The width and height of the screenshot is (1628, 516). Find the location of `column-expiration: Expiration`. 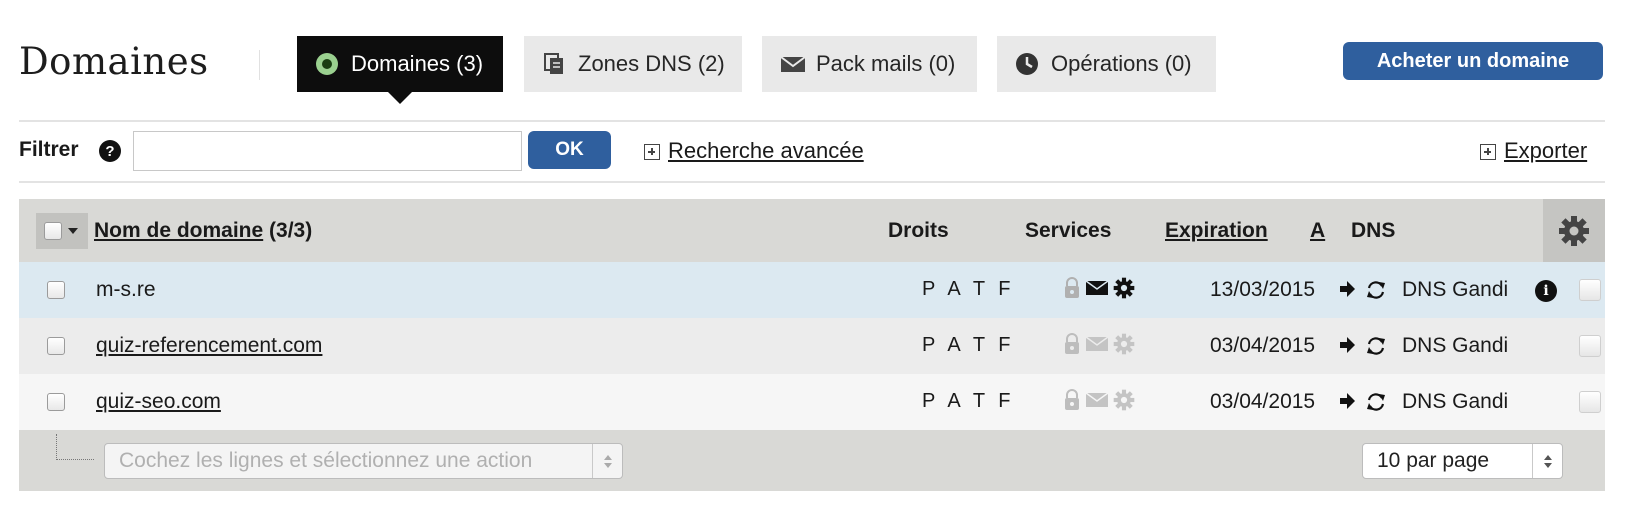

column-expiration: Expiration is located at coordinates (1216, 231).